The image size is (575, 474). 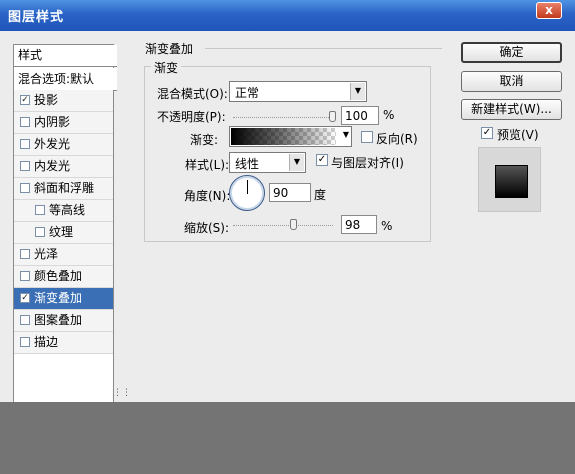 I want to click on sidebar-item-label: 斜面和浮雕, so click(x=64, y=188).